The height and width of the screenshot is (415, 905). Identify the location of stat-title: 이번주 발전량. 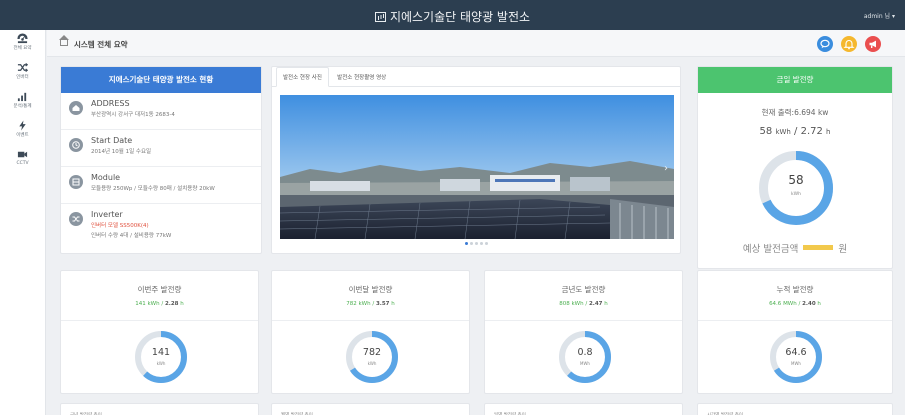
(159, 289).